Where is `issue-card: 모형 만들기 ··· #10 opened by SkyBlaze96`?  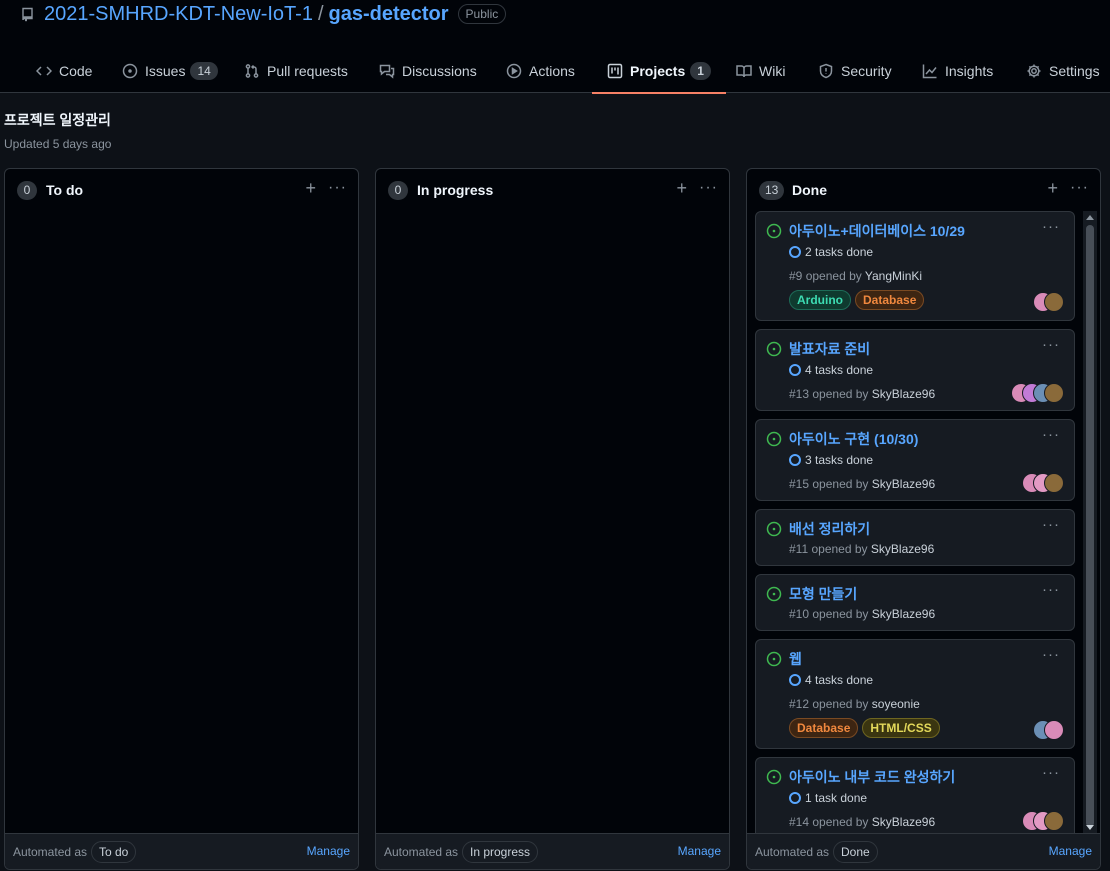 issue-card: 모형 만들기 ··· #10 opened by SkyBlaze96 is located at coordinates (915, 602).